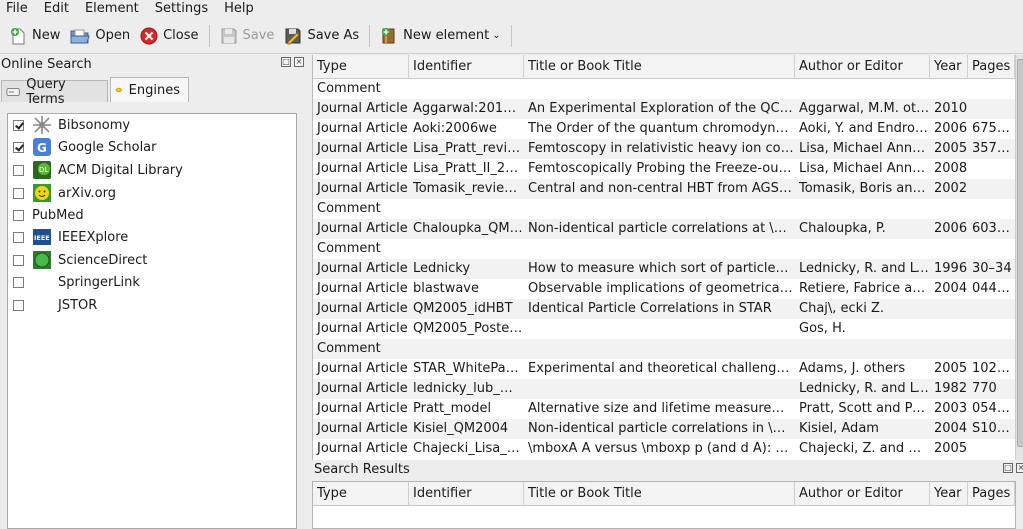  I want to click on search-results-dock-buttons: □ ×, so click(1013, 468).